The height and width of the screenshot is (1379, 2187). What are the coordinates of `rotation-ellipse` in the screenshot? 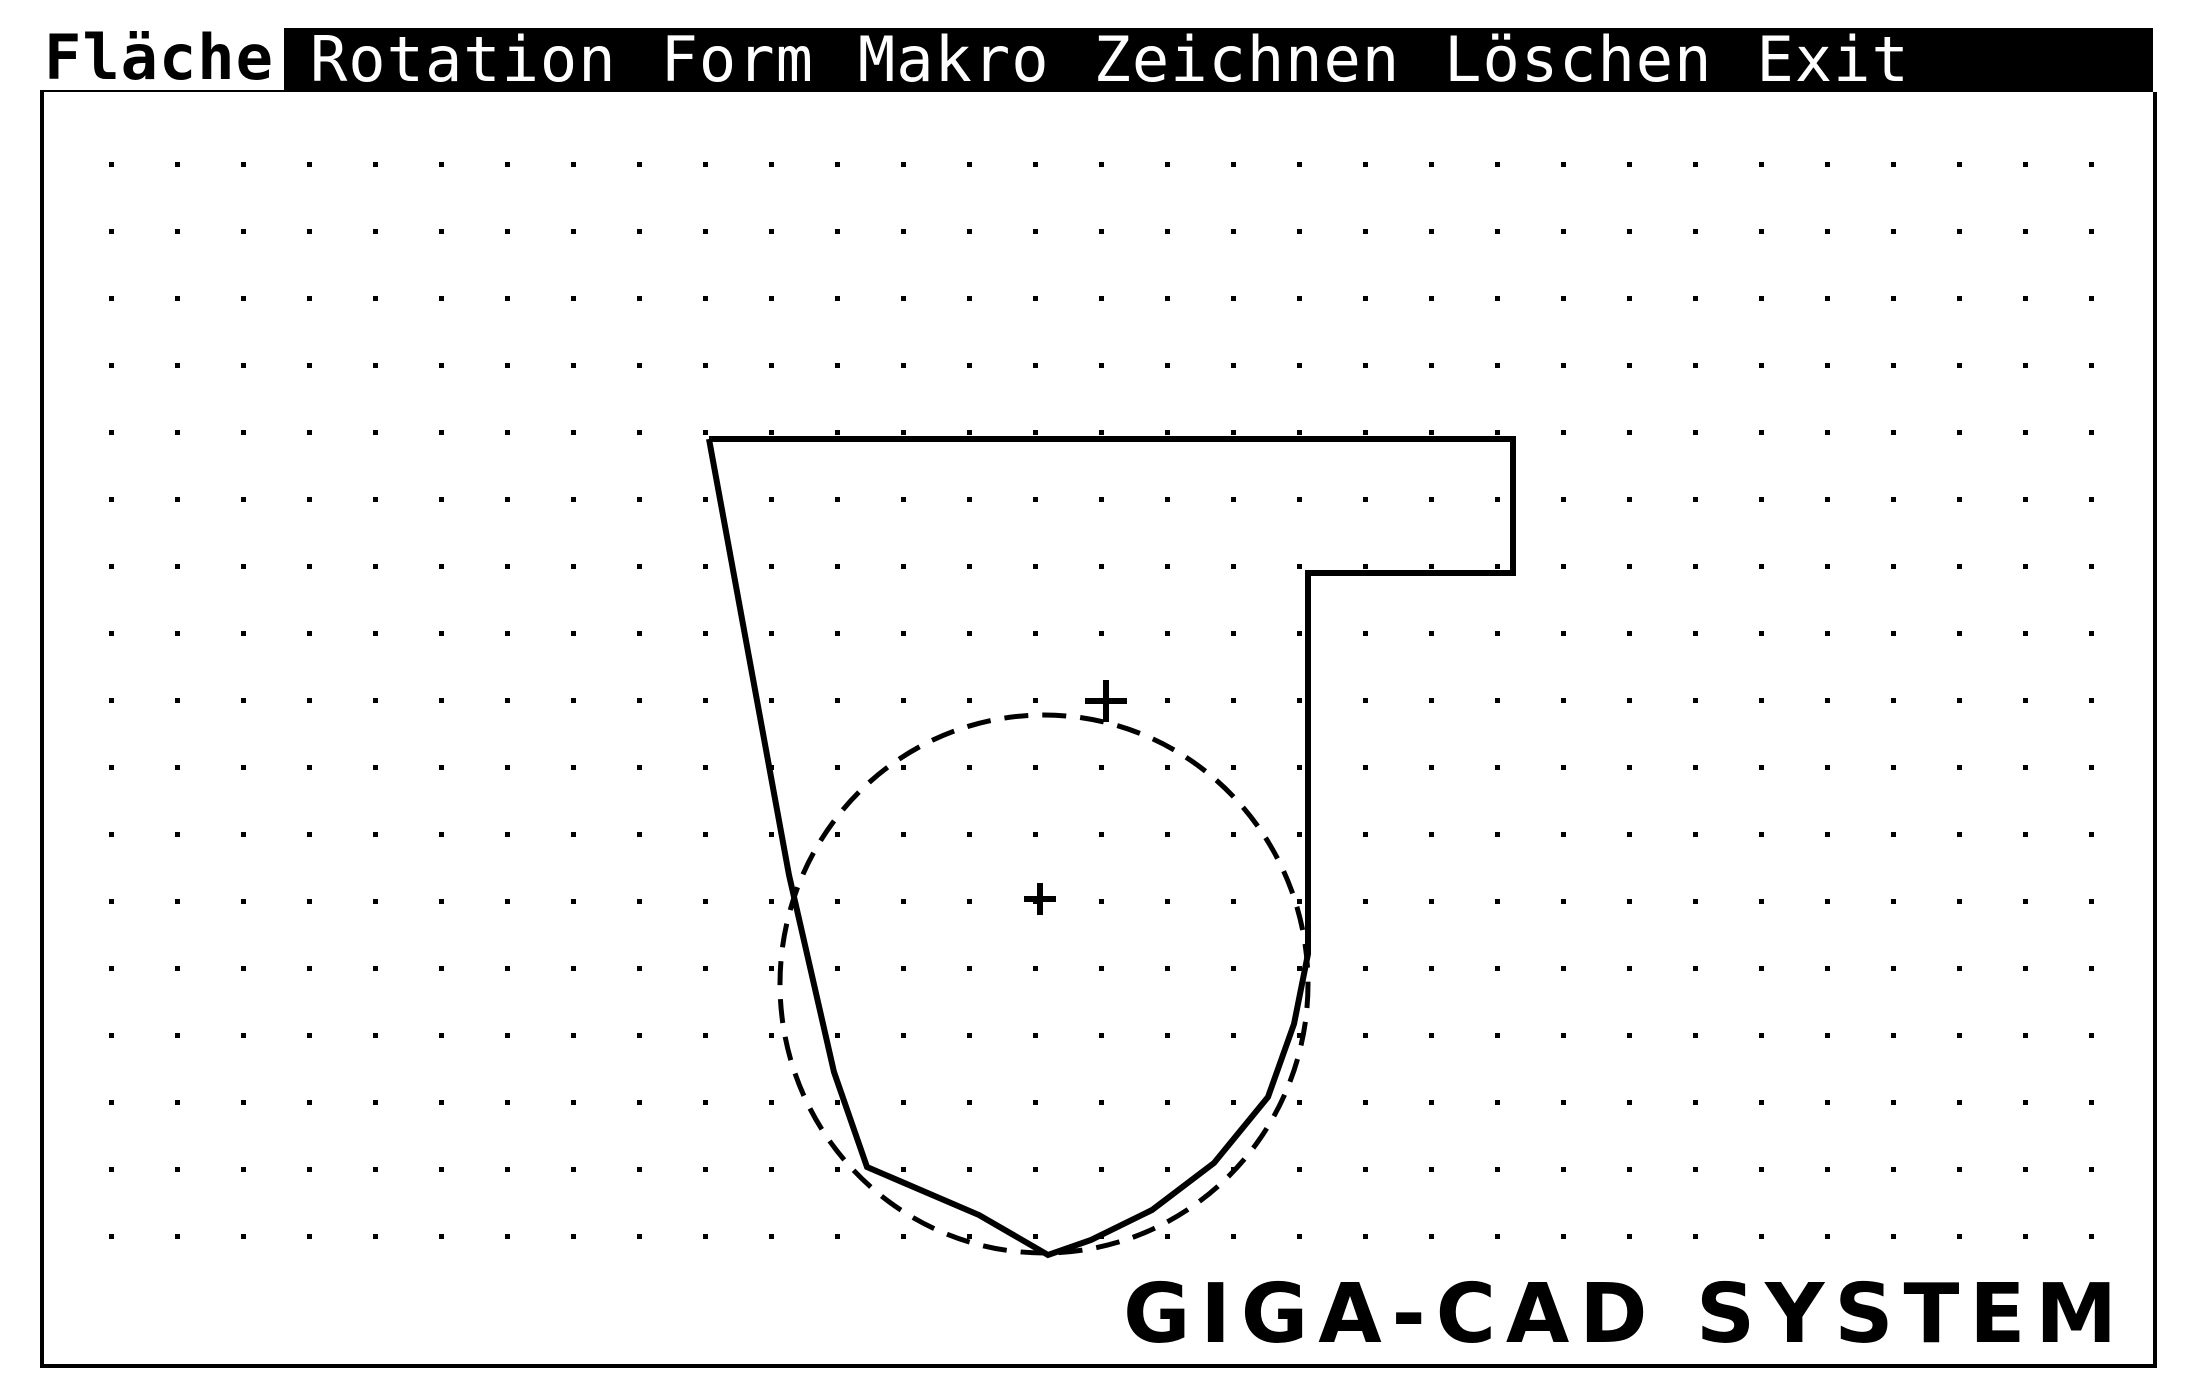 It's located at (1044, 984).